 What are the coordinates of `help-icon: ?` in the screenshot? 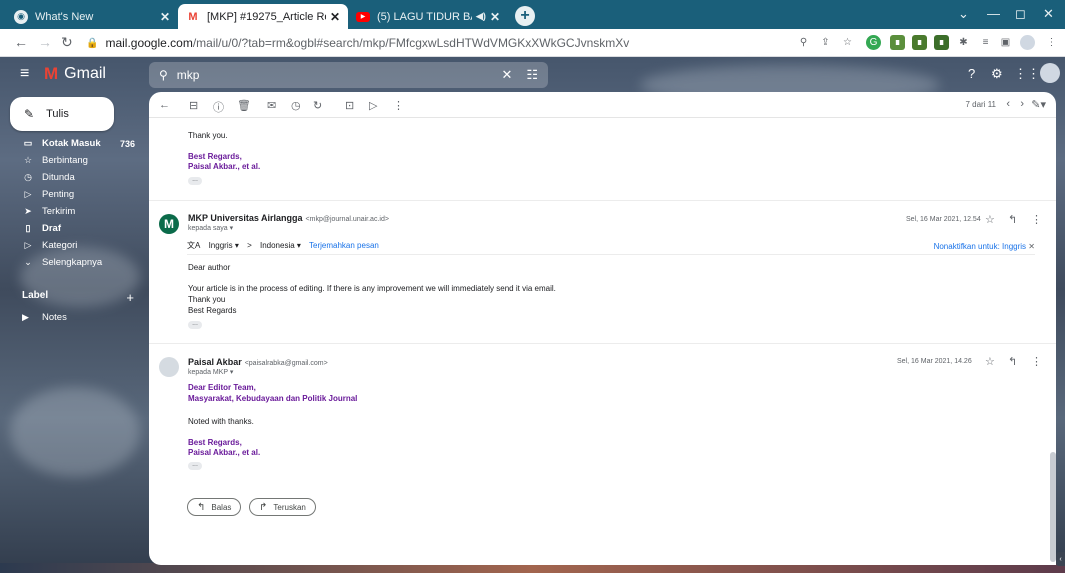 It's located at (971, 73).